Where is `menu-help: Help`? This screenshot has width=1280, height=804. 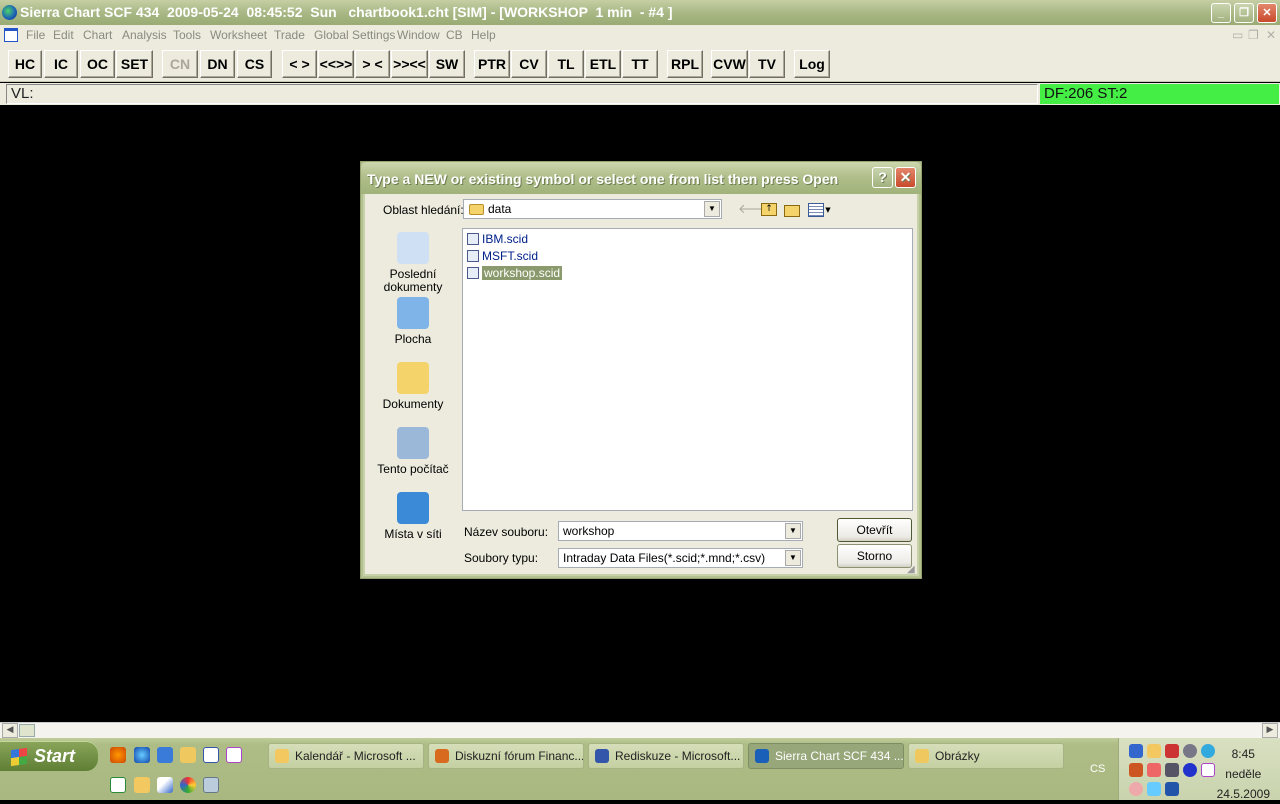
menu-help: Help is located at coordinates (483, 35).